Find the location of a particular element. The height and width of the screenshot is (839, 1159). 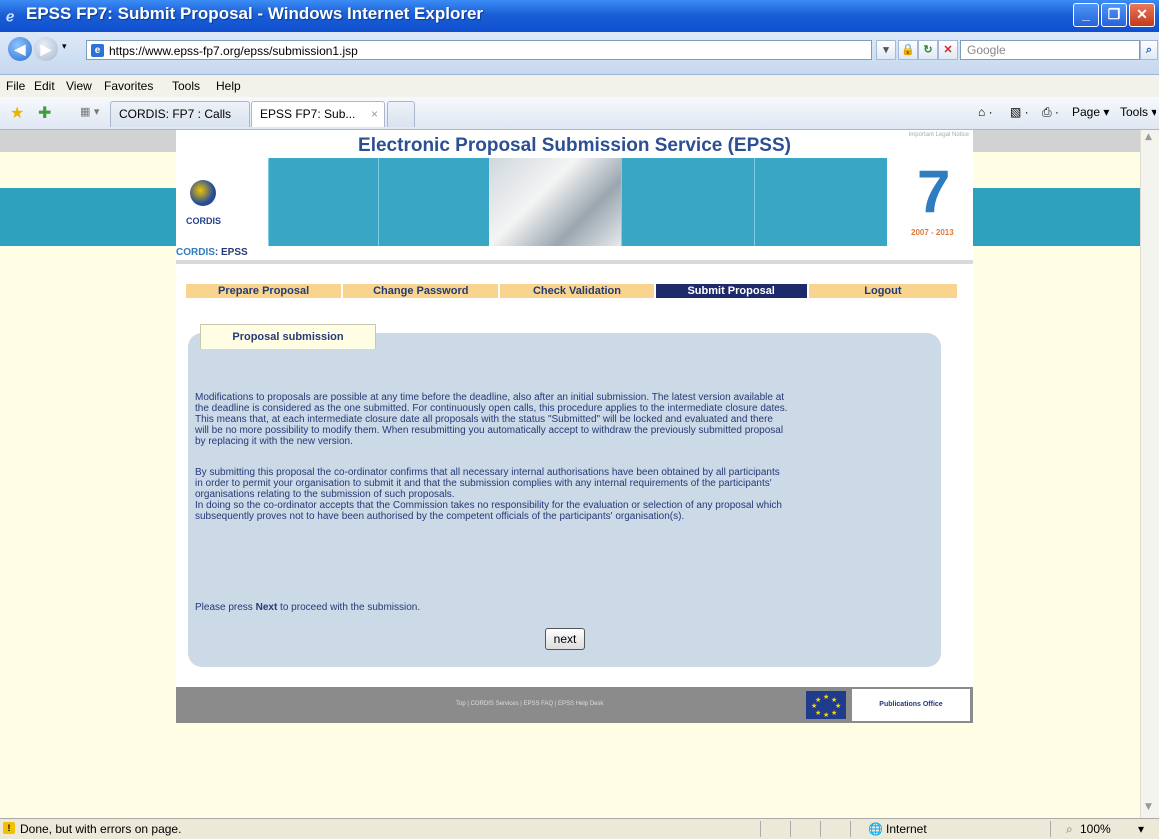

next-button: next is located at coordinates (565, 639).